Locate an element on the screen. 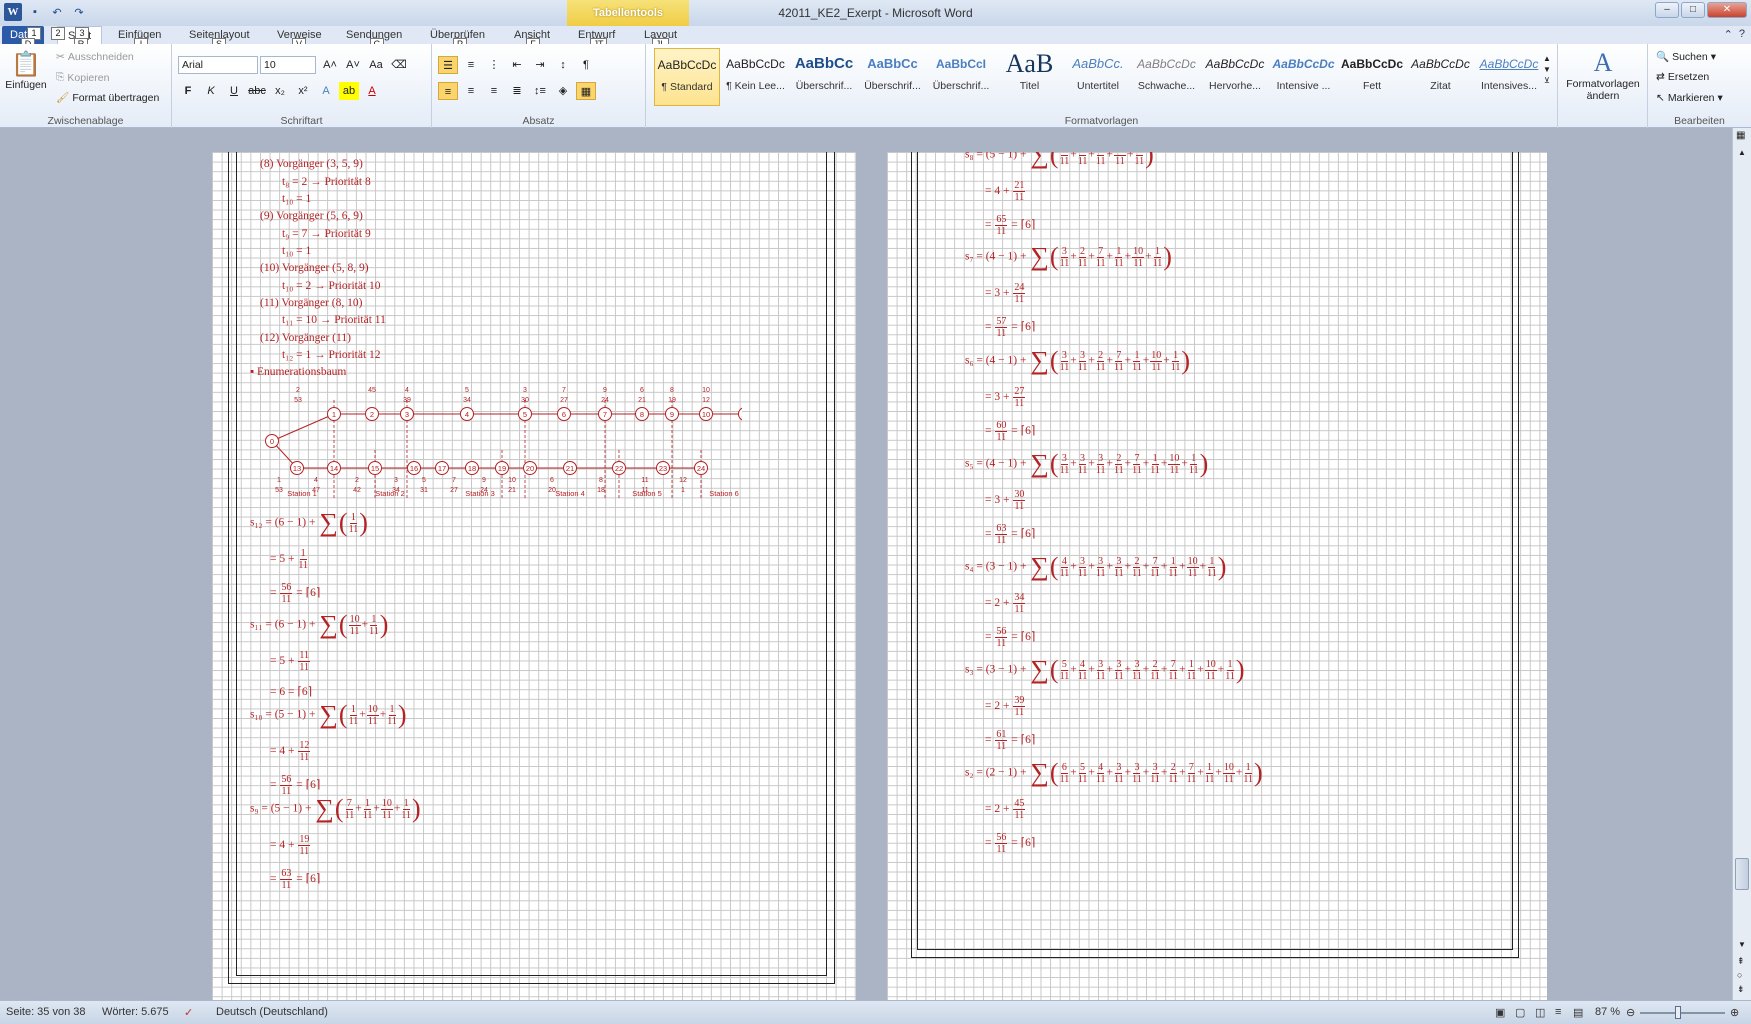 Image resolution: width=1751 pixels, height=1024 pixels. decrease-indent-icon: ⇤ is located at coordinates (517, 65).